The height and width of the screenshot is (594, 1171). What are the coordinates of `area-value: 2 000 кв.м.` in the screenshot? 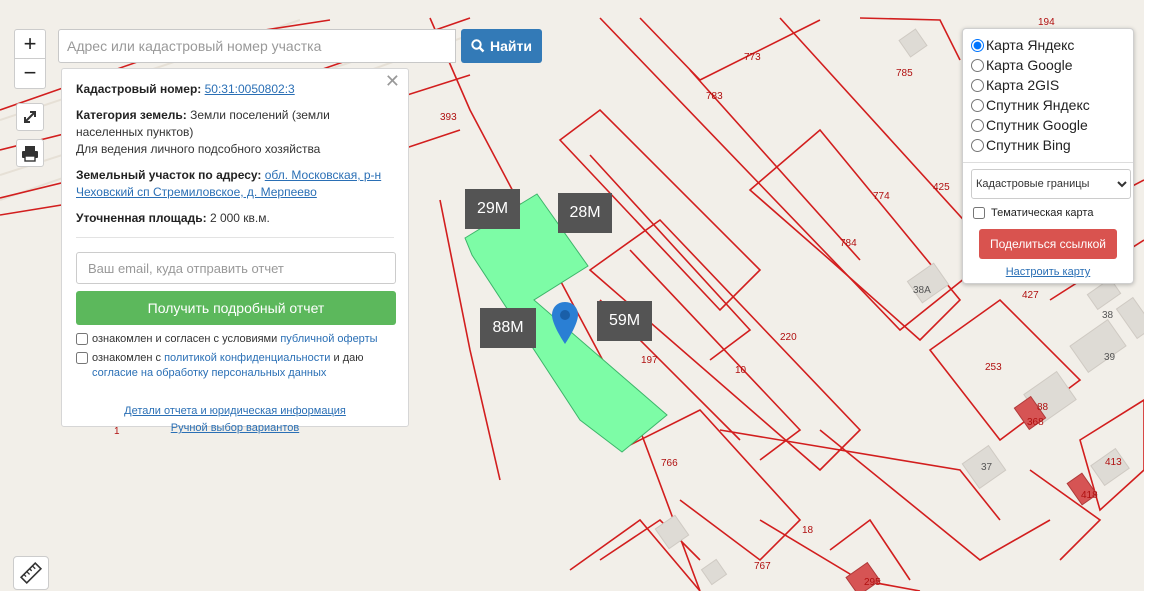 It's located at (239, 218).